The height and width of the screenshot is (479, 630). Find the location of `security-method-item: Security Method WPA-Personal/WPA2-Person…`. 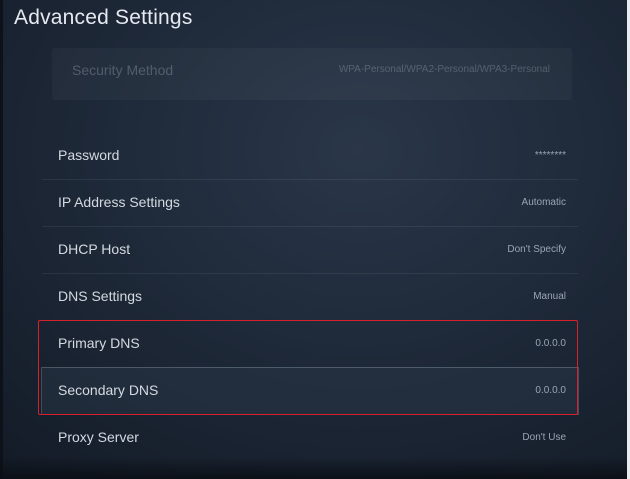

security-method-item: Security Method WPA-Personal/WPA2-Person… is located at coordinates (312, 74).